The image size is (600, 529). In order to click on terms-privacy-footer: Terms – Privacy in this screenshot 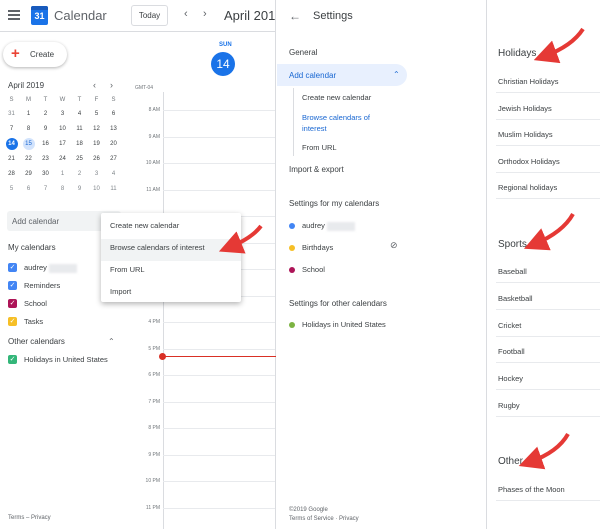, I will do `click(29, 518)`.